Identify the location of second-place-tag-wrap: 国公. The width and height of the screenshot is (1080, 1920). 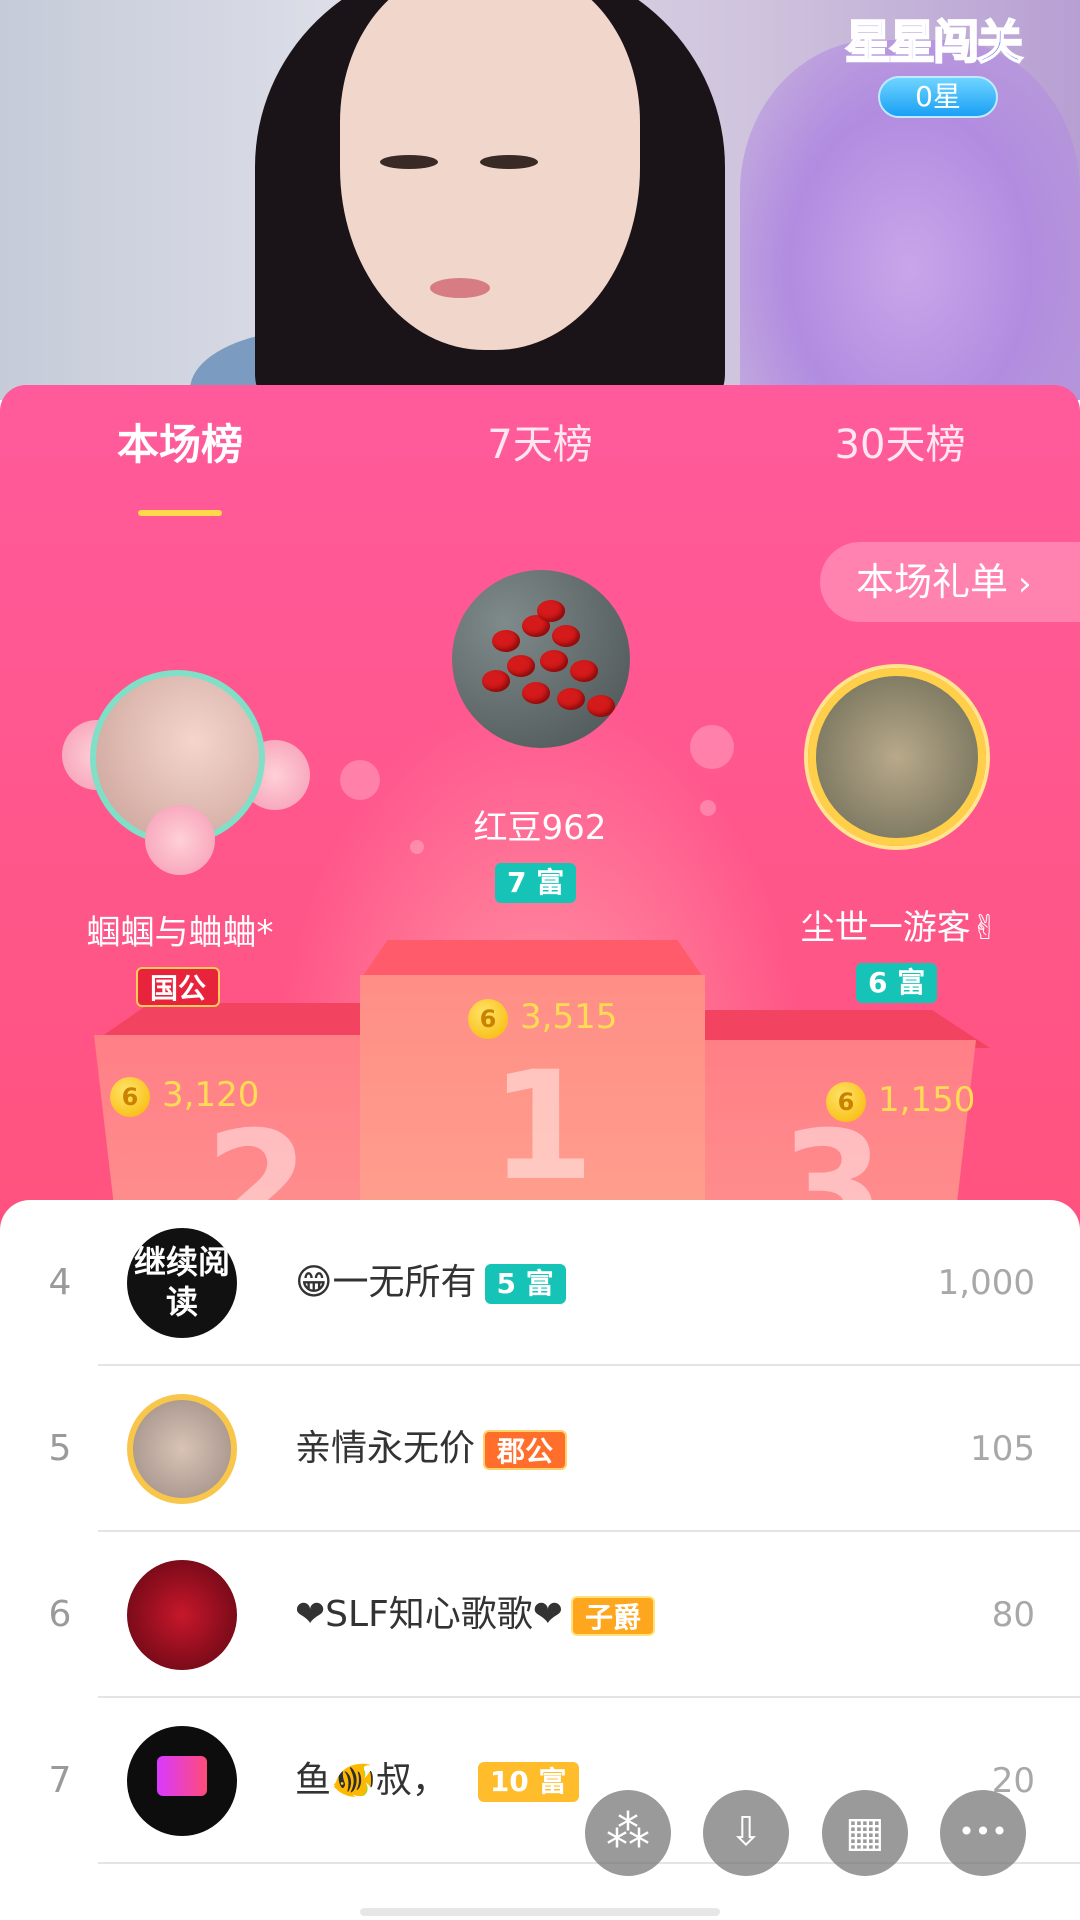
(178, 987).